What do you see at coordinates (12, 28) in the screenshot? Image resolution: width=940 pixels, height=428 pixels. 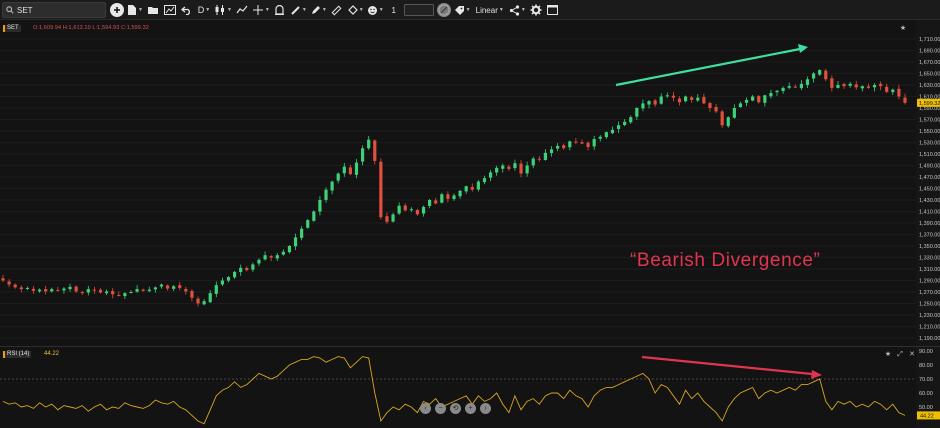 I see `symbol-label: SET` at bounding box center [12, 28].